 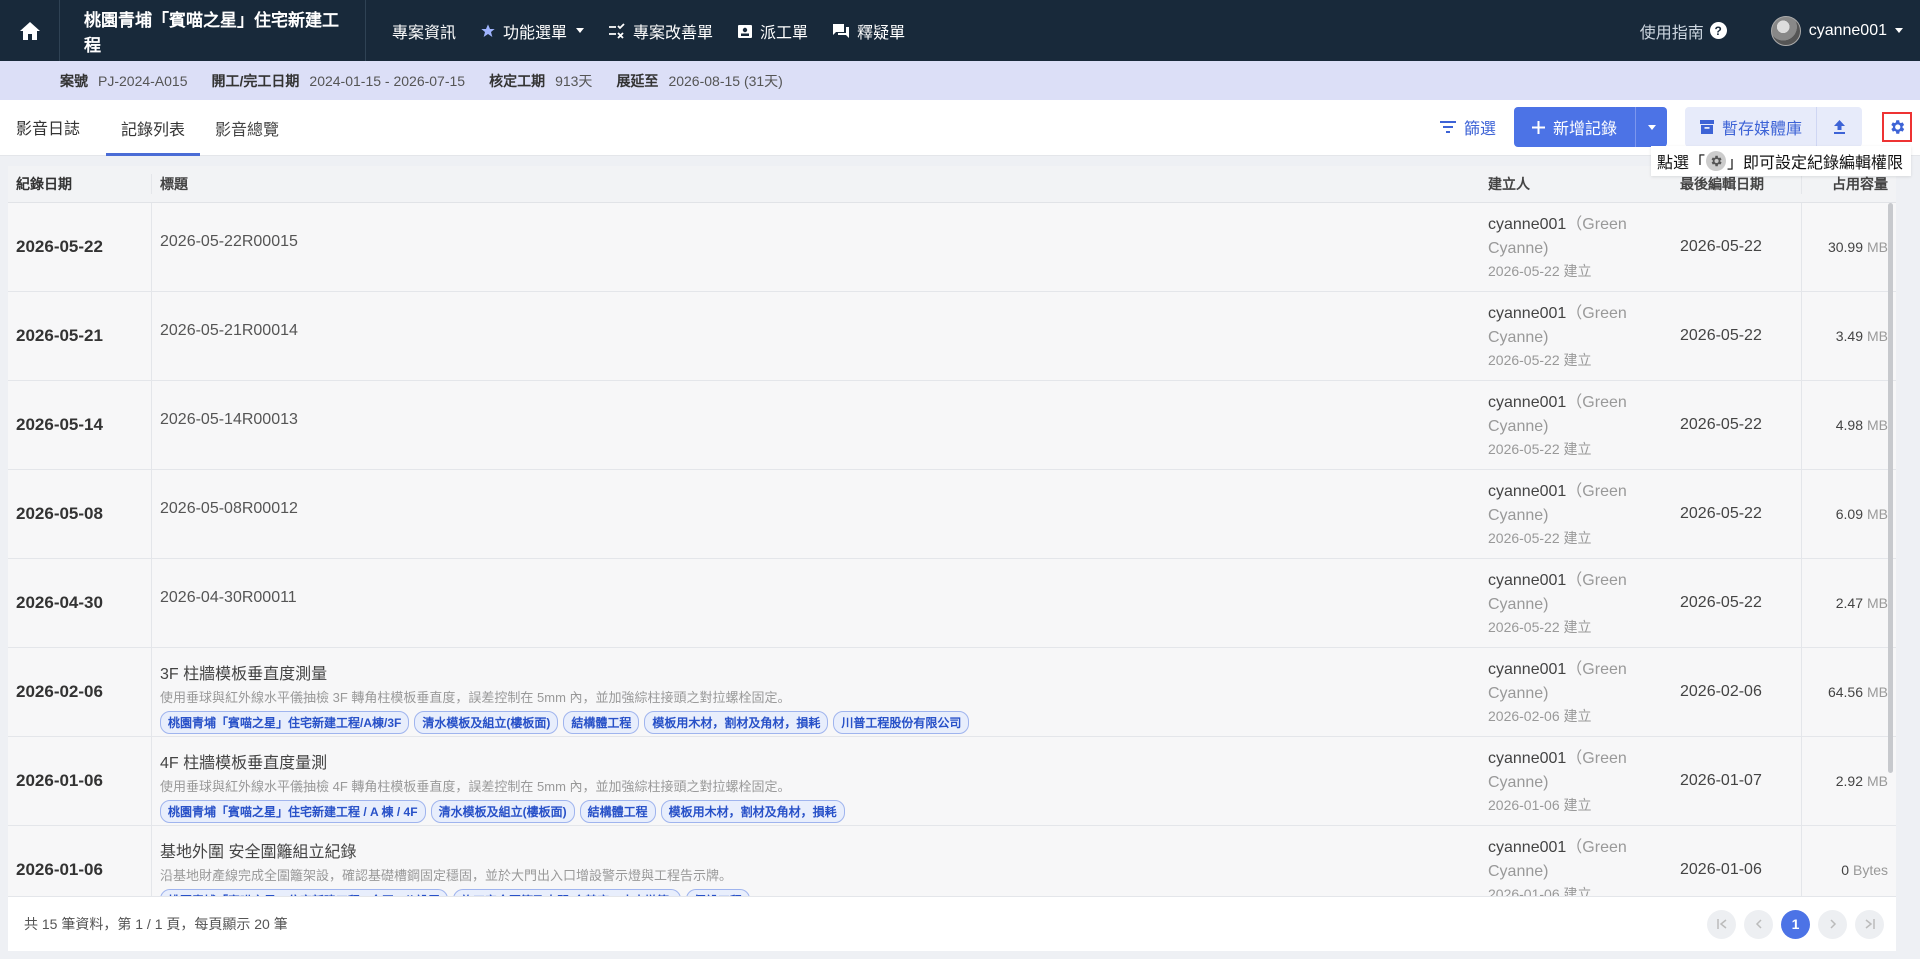 What do you see at coordinates (1741, 692) in the screenshot?
I see `last-edit-date: 2026-02-06` at bounding box center [1741, 692].